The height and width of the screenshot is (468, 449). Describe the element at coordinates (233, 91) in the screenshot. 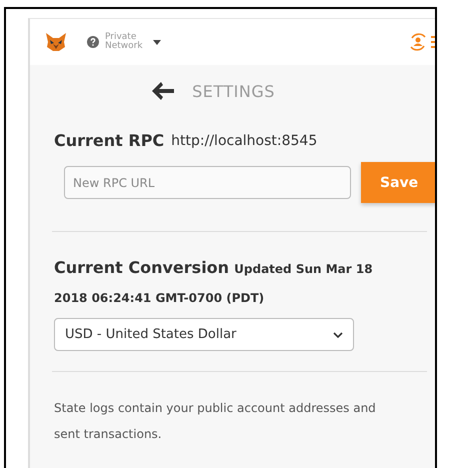

I see `page-title: SETTINGS` at that location.